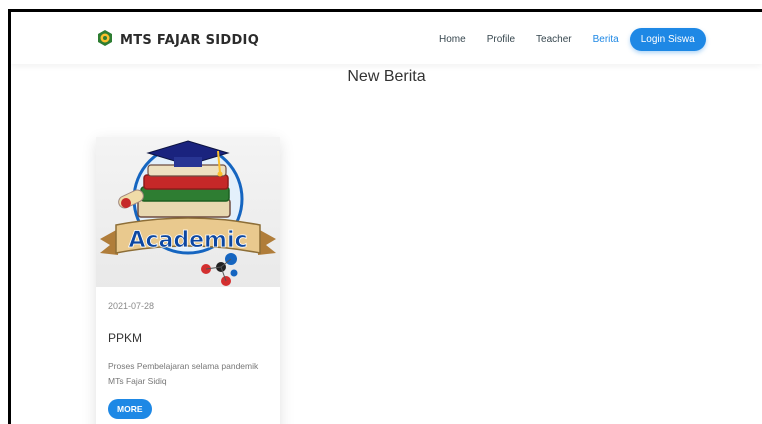  What do you see at coordinates (190, 40) in the screenshot?
I see `brand-name: MTS FAJAR SIDDIQ` at bounding box center [190, 40].